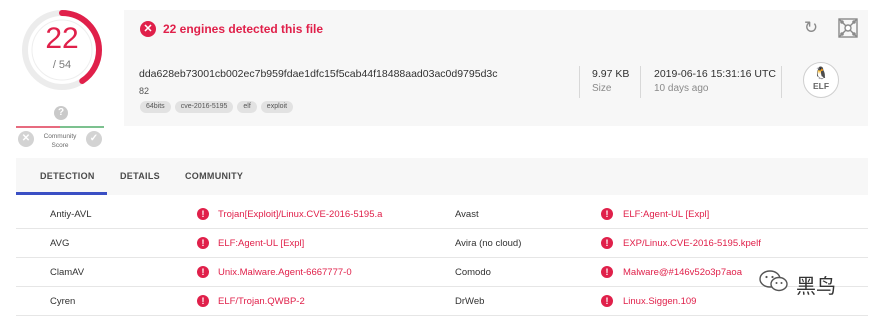 Image resolution: width=869 pixels, height=317 pixels. I want to click on engine-name: Cyren, so click(63, 301).